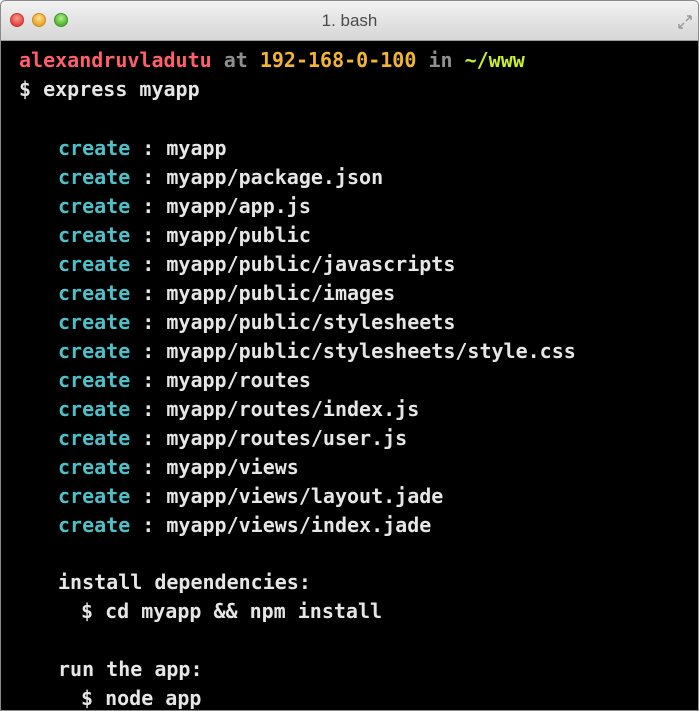 Image resolution: width=699 pixels, height=711 pixels. I want to click on create-line: create : myapp/routes/index.js, so click(238, 409).